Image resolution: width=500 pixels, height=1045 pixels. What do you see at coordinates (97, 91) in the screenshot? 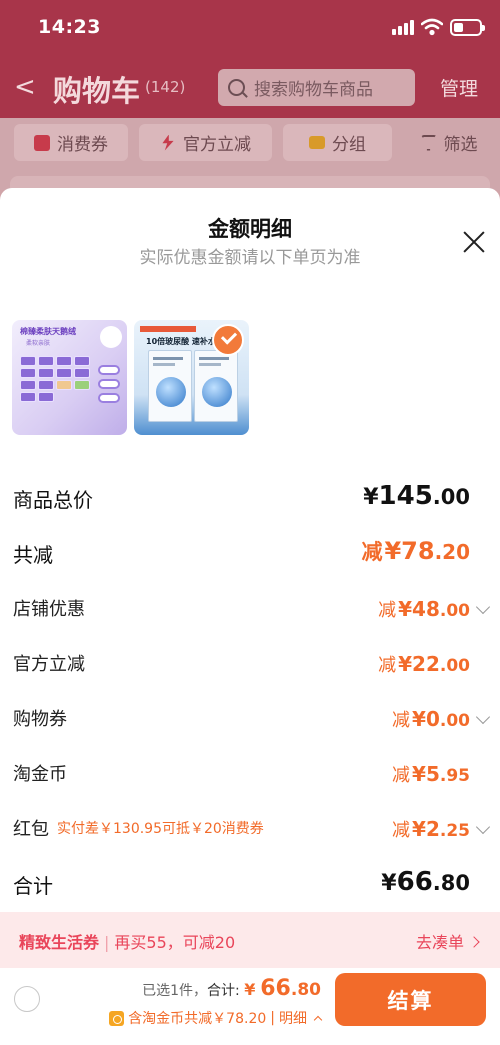
I see `page-title: 购物车` at bounding box center [97, 91].